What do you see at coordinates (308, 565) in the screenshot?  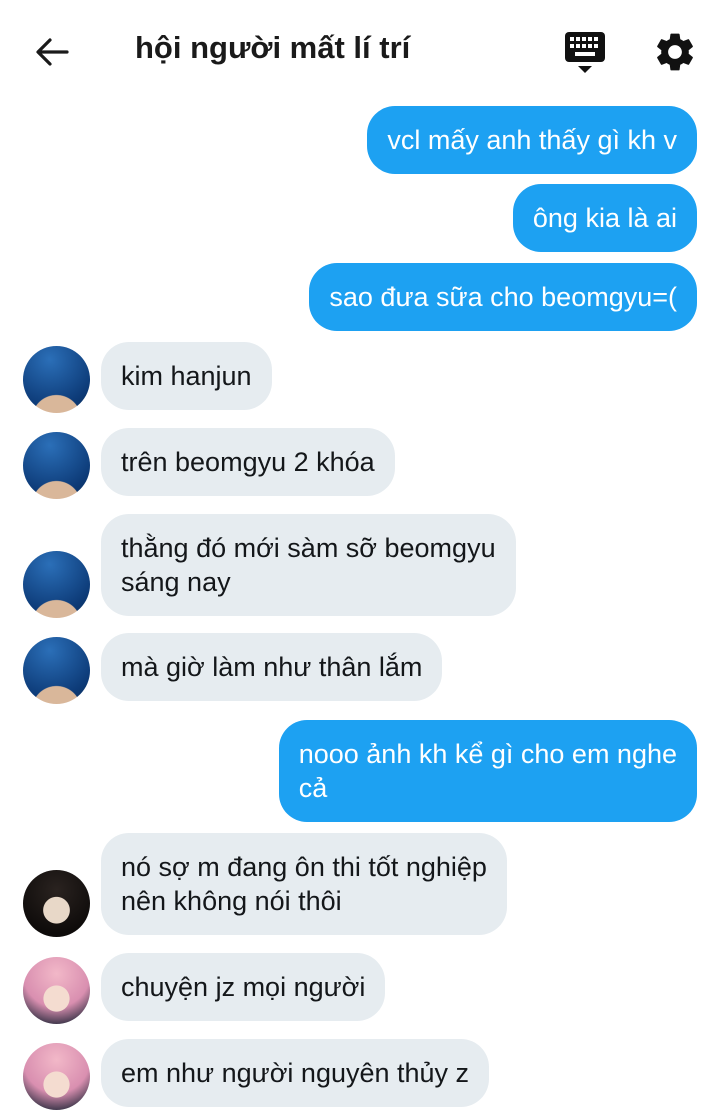 I see `incoming-message: thằng đó mới sàm sỡ beomgyu sáng nay` at bounding box center [308, 565].